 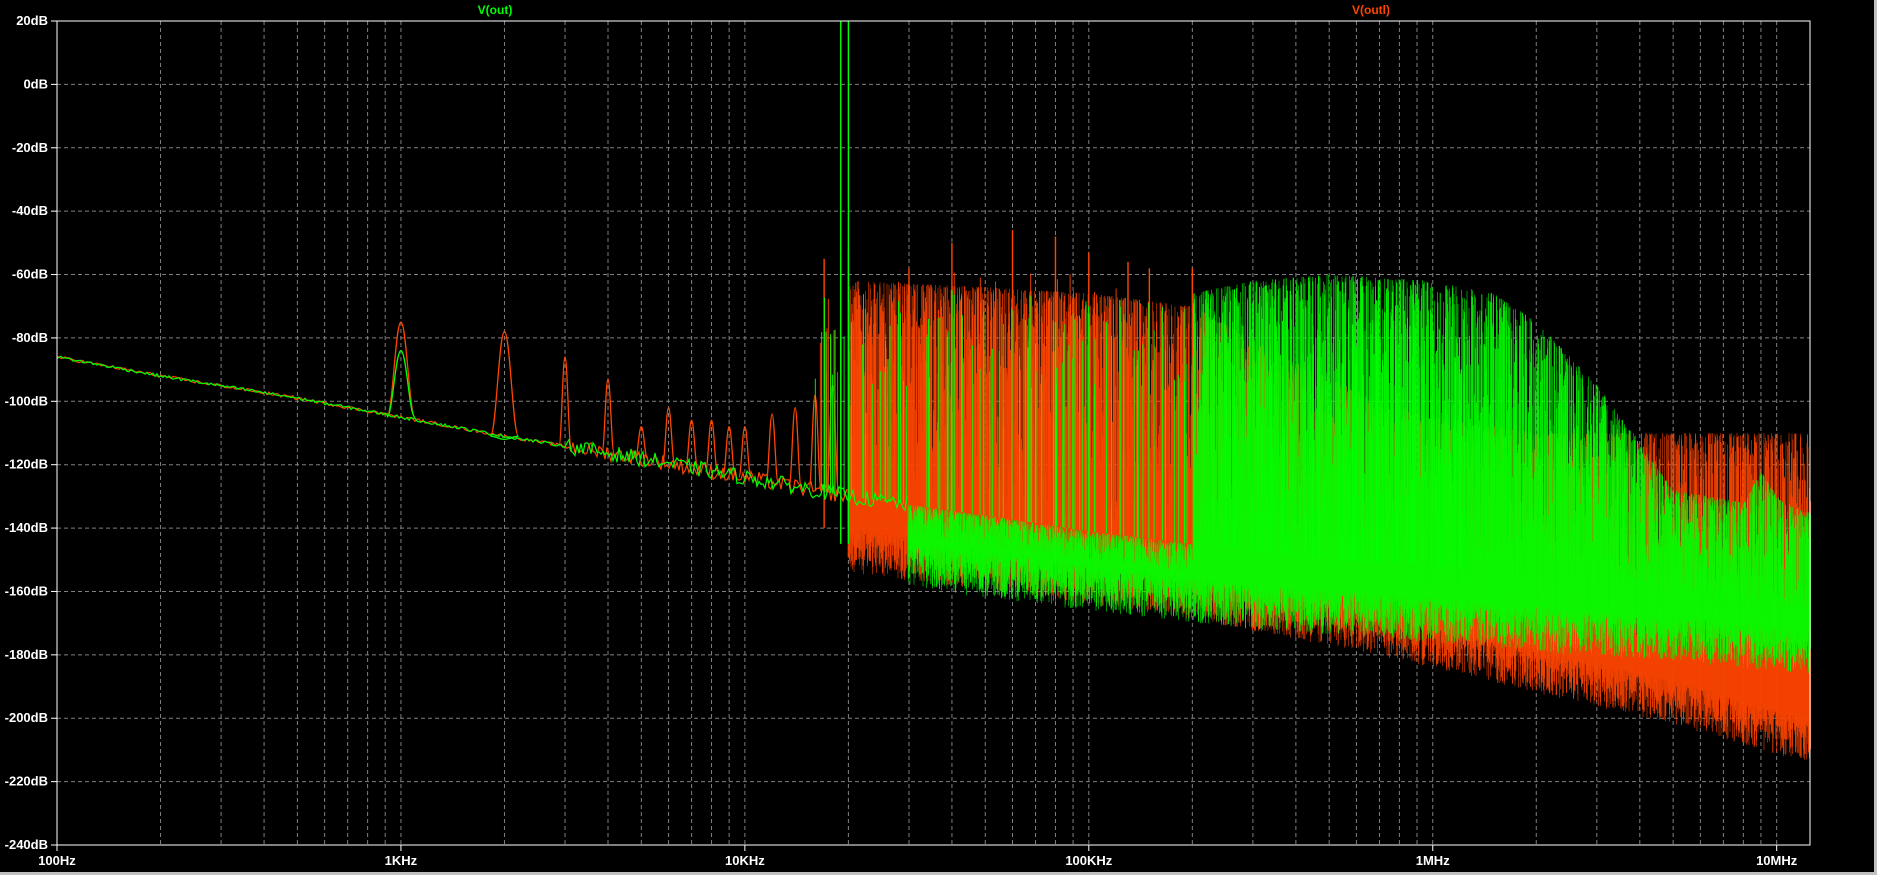 What do you see at coordinates (35, 83) in the screenshot?
I see `y-tick-label: 0dB` at bounding box center [35, 83].